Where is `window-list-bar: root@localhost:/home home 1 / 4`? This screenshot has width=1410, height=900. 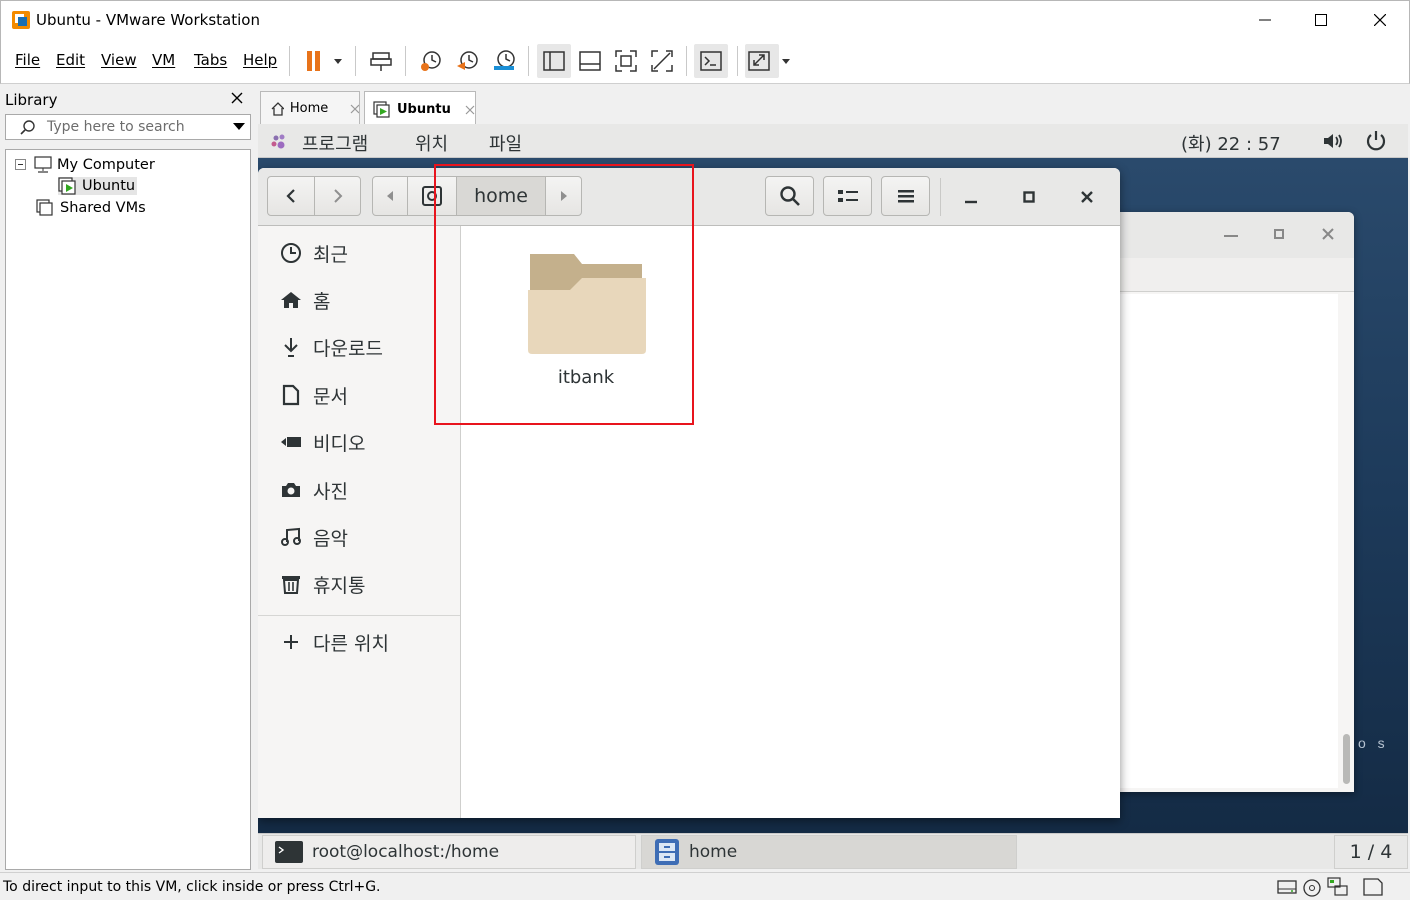
window-list-bar: root@localhost:/home home 1 / 4 is located at coordinates (833, 851).